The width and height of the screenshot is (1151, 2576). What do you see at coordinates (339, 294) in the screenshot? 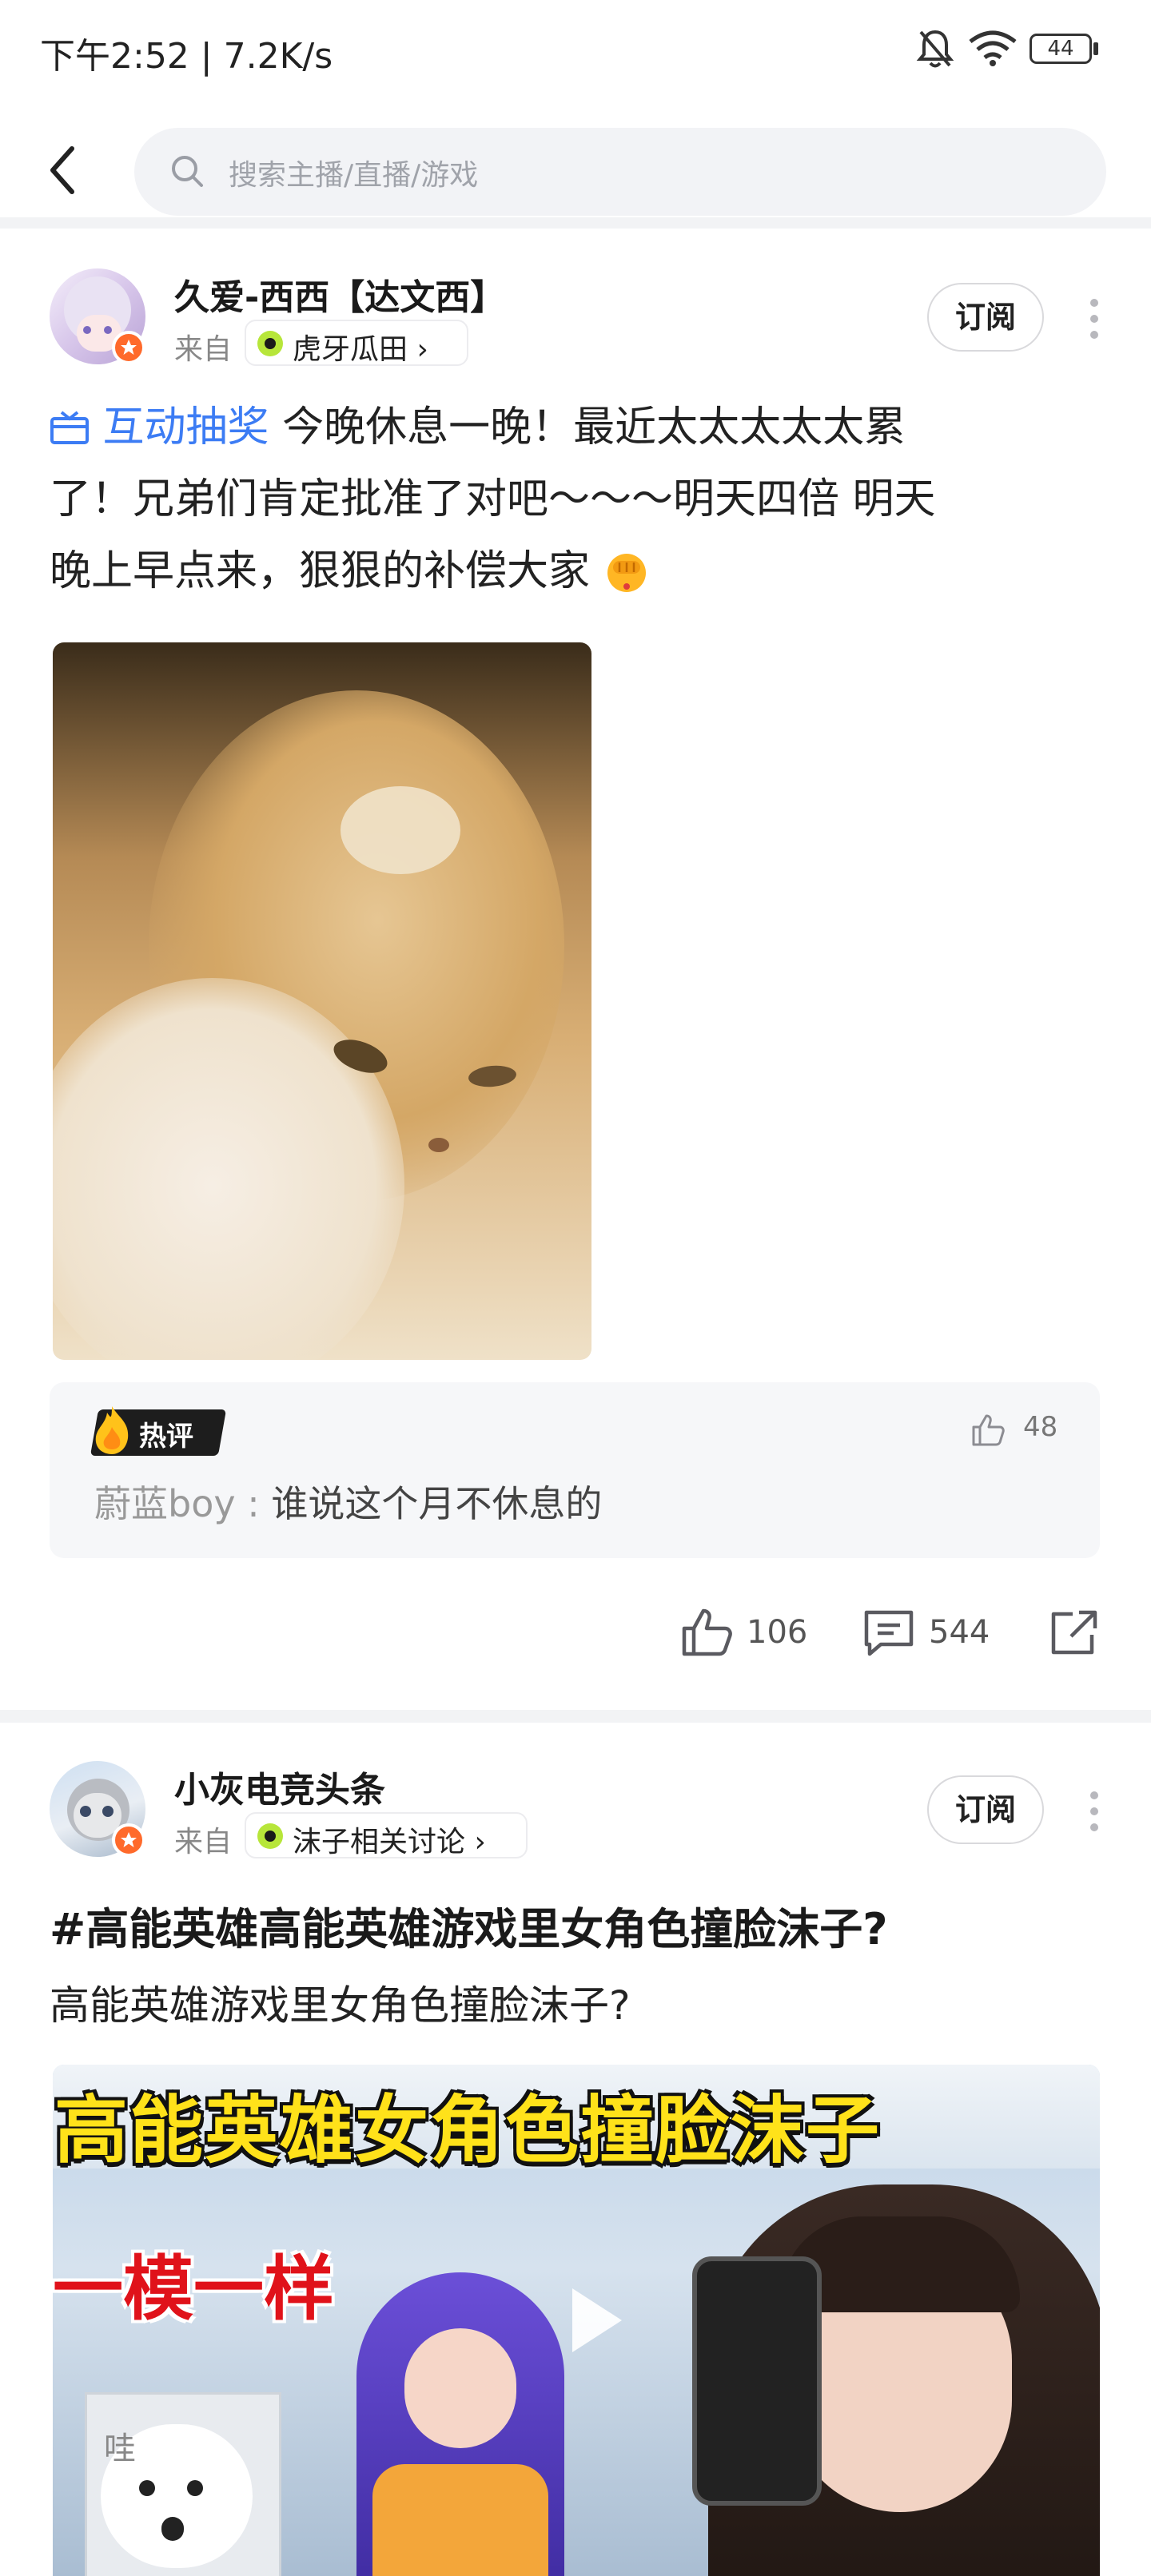
I see `author-name: 久爱-西西【达文西】` at bounding box center [339, 294].